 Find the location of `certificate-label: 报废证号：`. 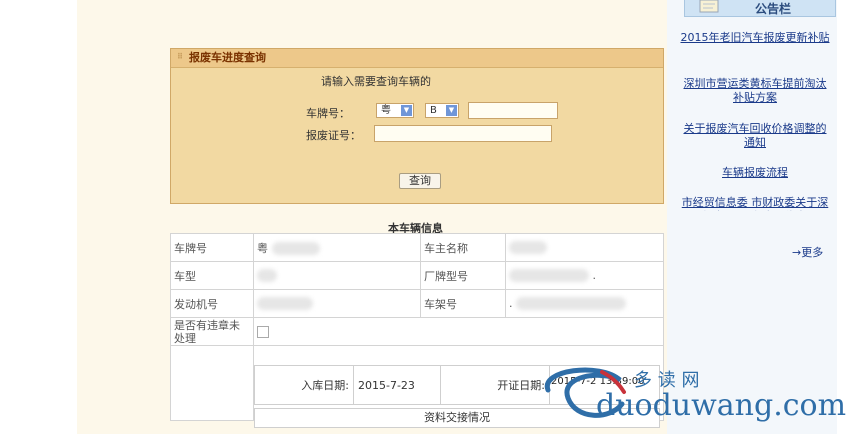

certificate-label: 报废证号： is located at coordinates (333, 135).